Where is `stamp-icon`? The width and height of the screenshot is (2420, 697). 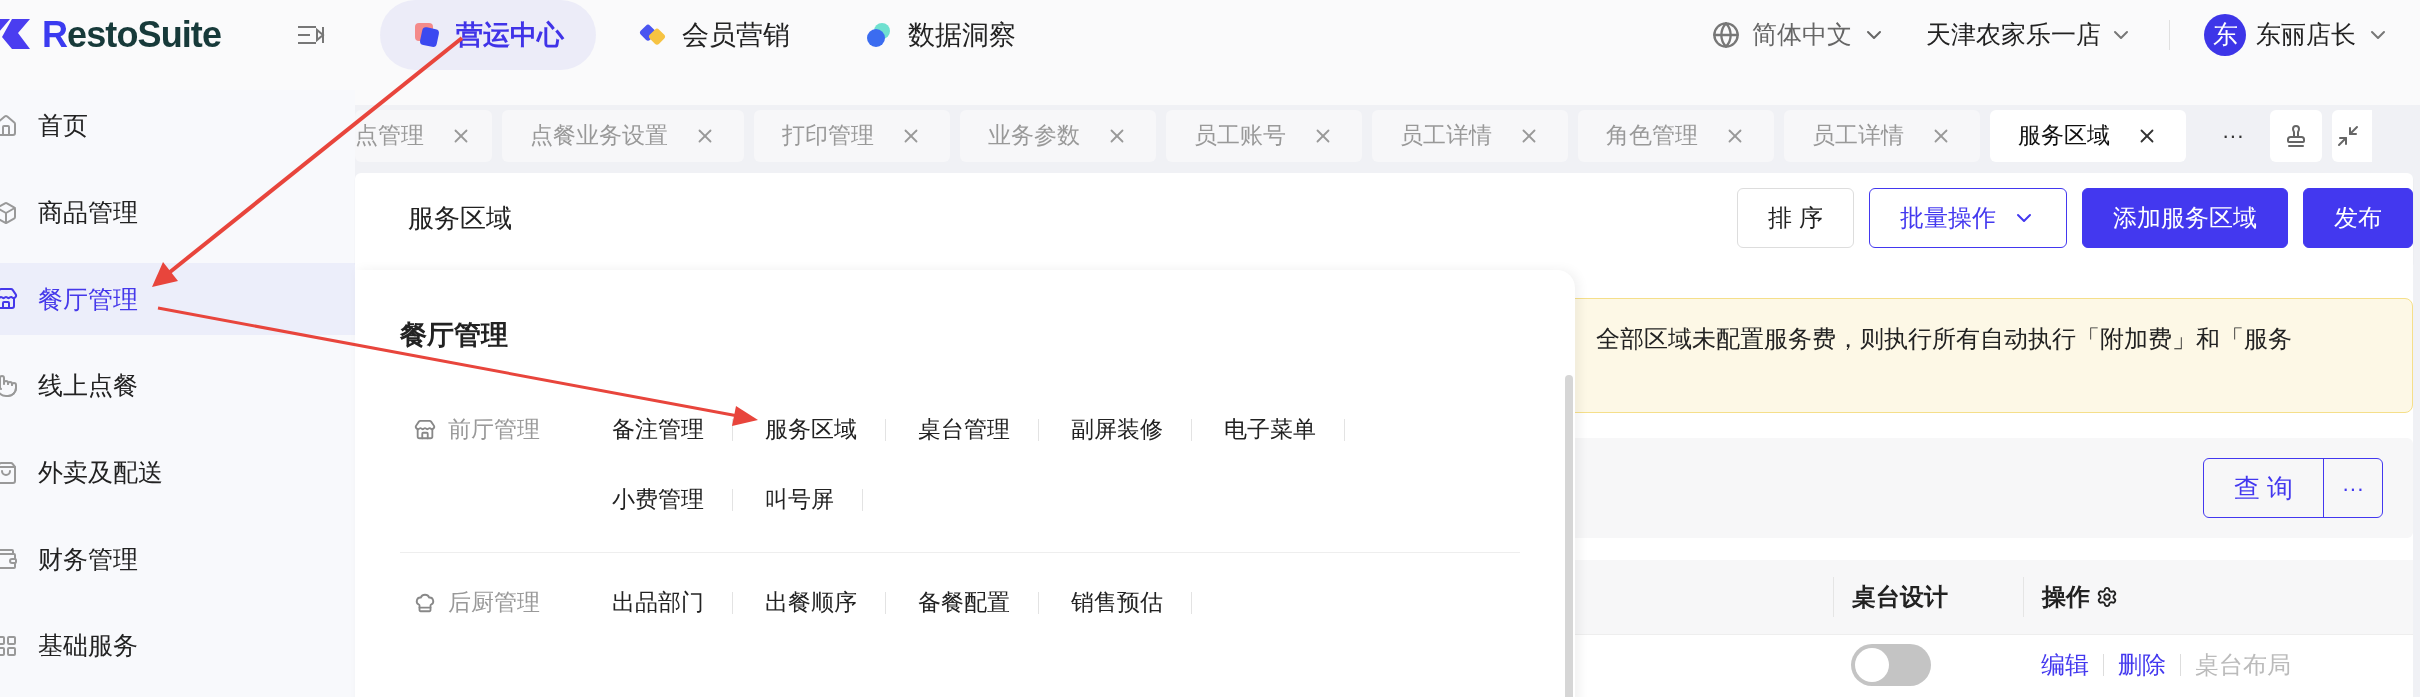
stamp-icon is located at coordinates (2296, 135).